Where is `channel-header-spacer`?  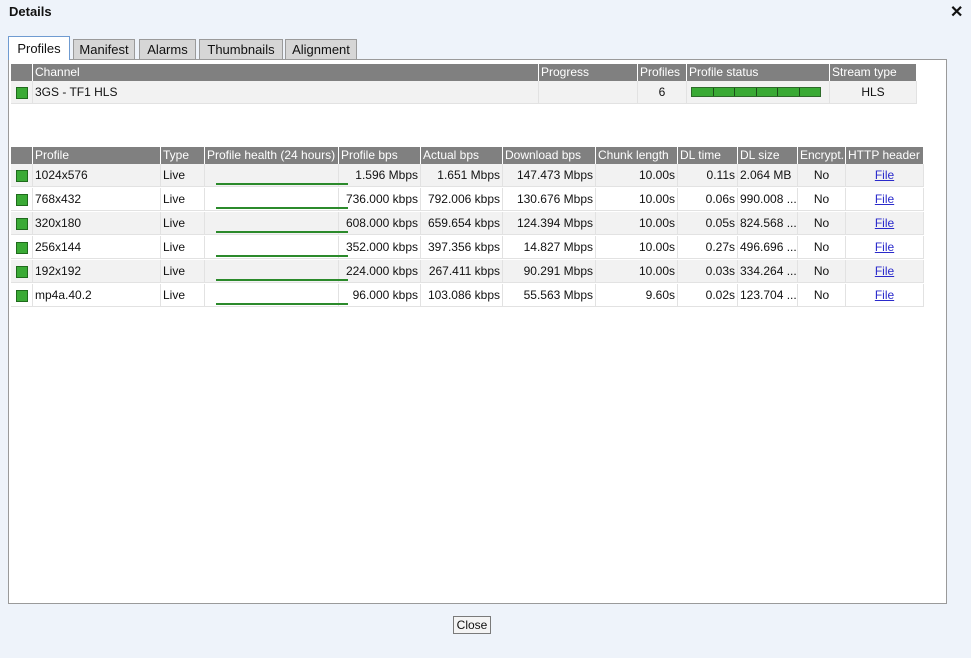 channel-header-spacer is located at coordinates (22, 72).